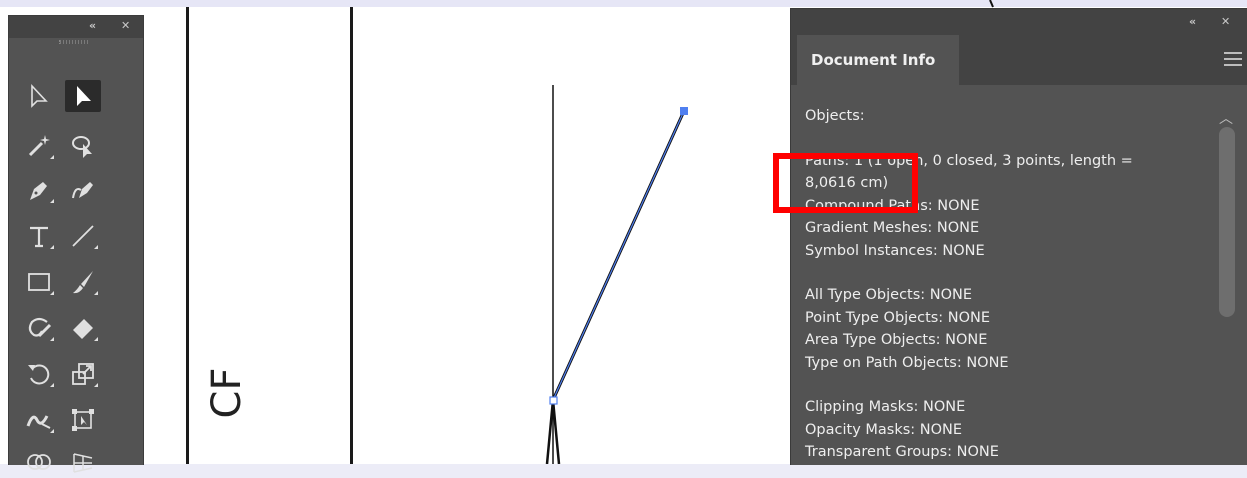 The image size is (1247, 478). What do you see at coordinates (1227, 222) in the screenshot?
I see `scrollbar-thumb` at bounding box center [1227, 222].